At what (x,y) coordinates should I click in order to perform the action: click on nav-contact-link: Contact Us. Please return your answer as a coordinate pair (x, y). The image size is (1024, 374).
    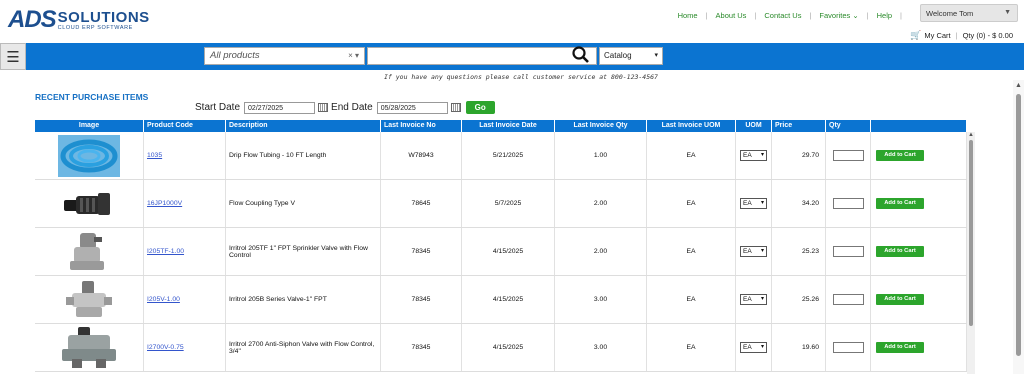
    Looking at the image, I should click on (782, 15).